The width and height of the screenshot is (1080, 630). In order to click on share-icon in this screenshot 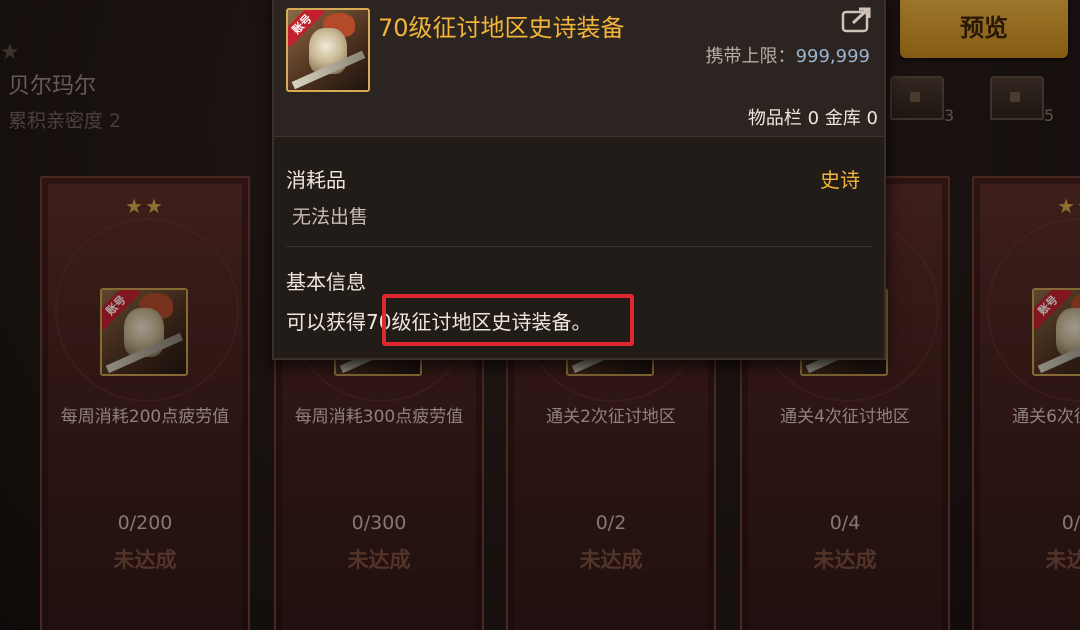, I will do `click(857, 20)`.